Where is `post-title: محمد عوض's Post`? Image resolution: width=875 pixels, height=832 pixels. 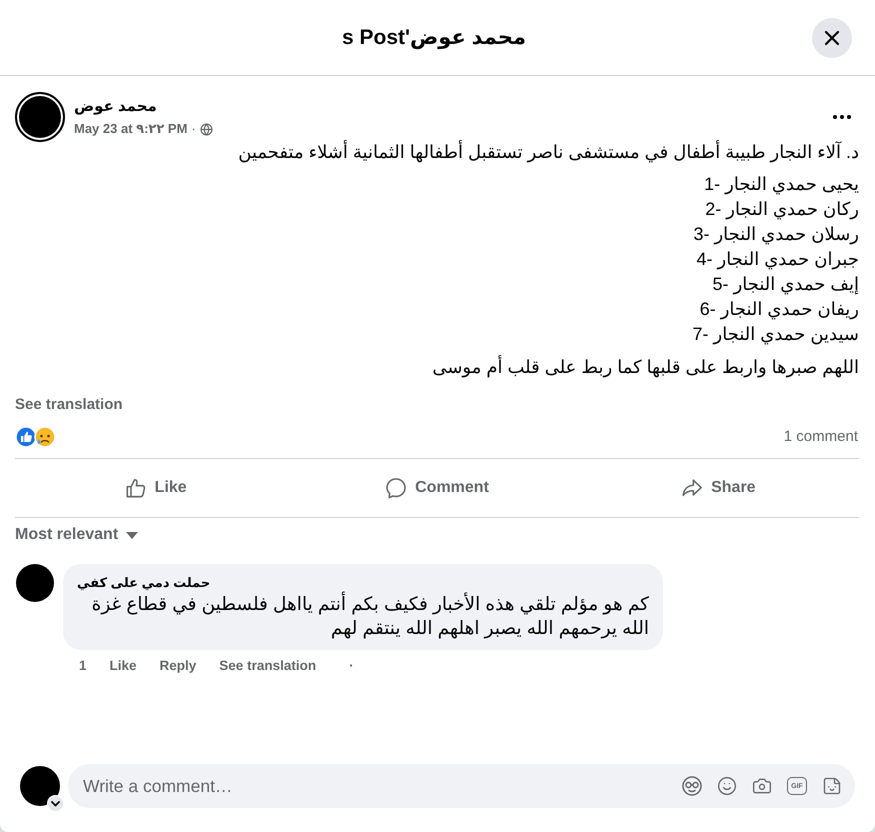 post-title: محمد عوض's Post is located at coordinates (434, 37).